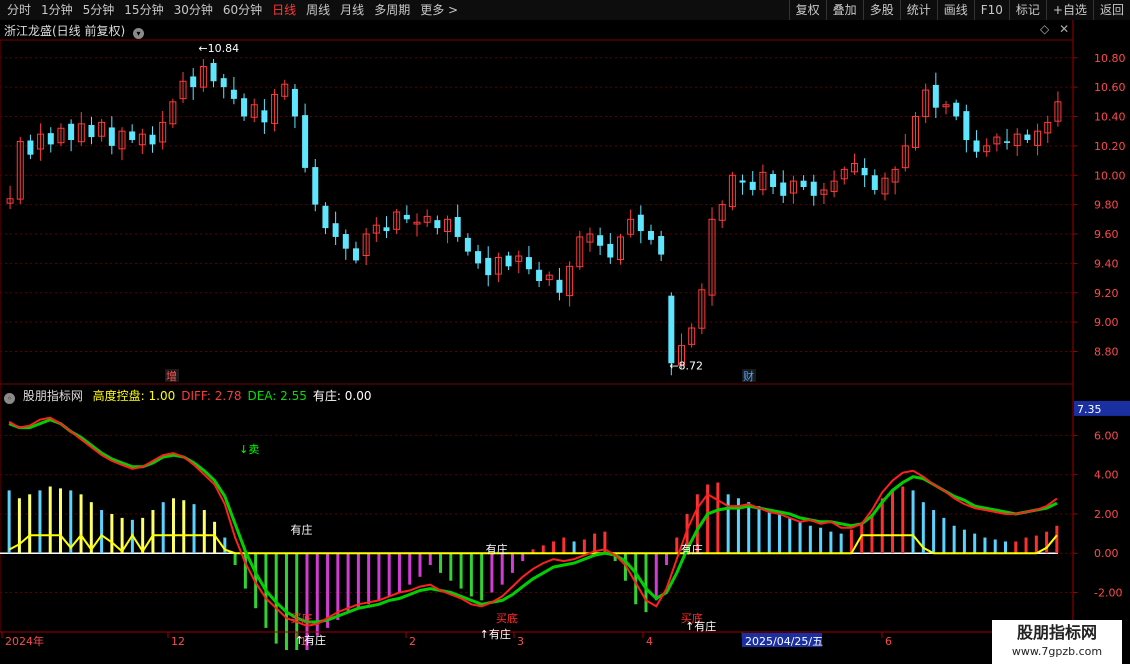 Image resolution: width=1130 pixels, height=664 pixels. Describe the element at coordinates (249, 449) in the screenshot. I see `sell-annotation: ↓卖` at that location.